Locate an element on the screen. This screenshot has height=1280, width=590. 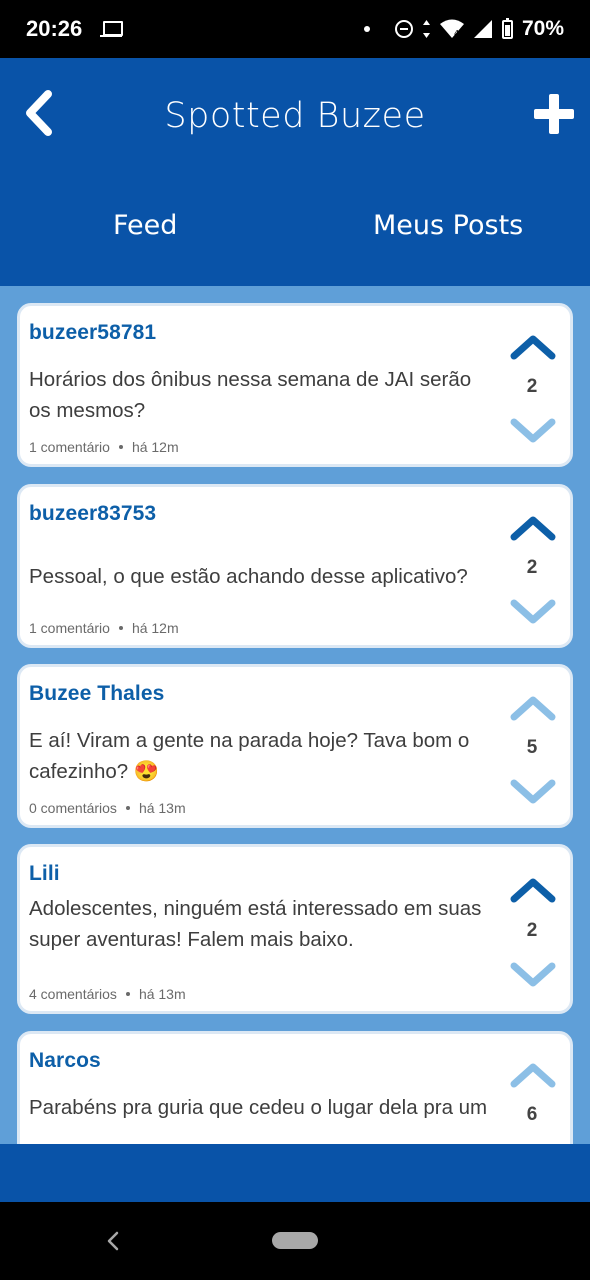
wifi-icon: 4 is located at coordinates (451, 28).